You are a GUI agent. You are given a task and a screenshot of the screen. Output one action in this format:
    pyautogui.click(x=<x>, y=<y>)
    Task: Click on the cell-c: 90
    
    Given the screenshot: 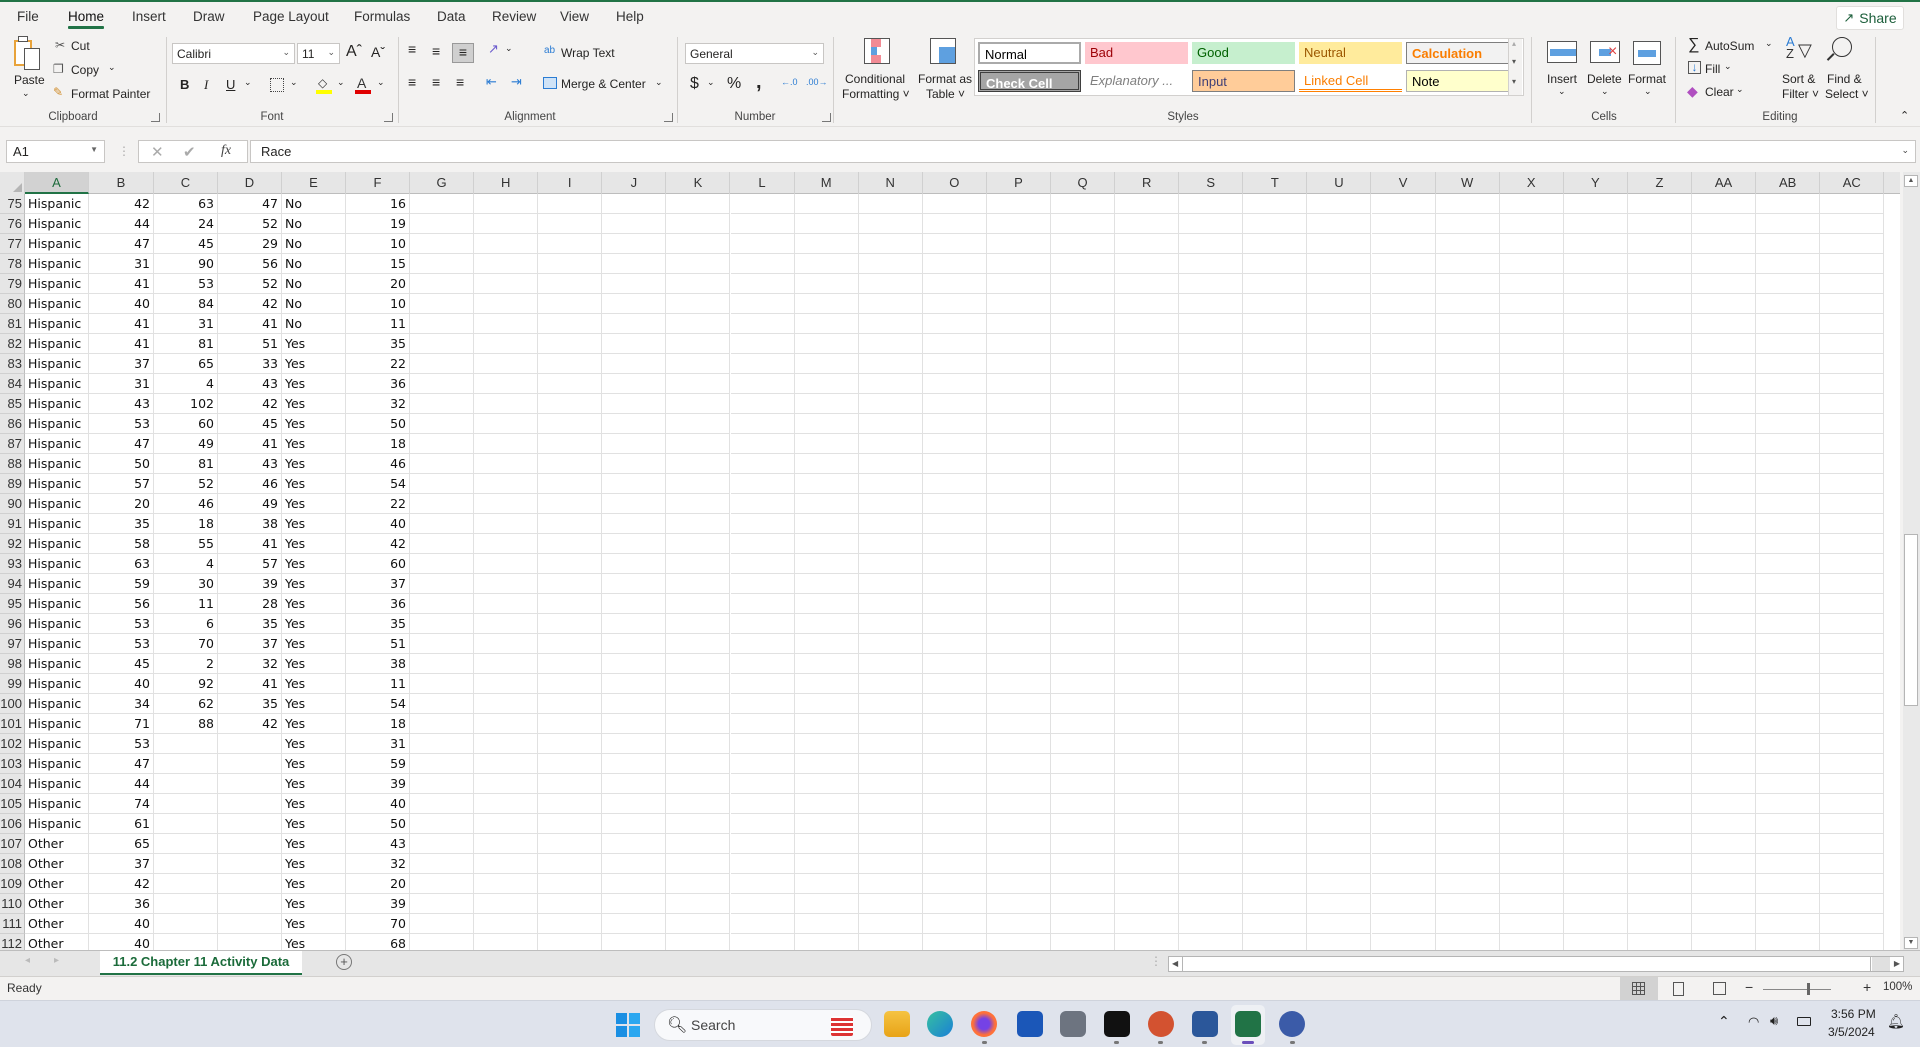 What is the action you would take?
    pyautogui.click(x=186, y=264)
    